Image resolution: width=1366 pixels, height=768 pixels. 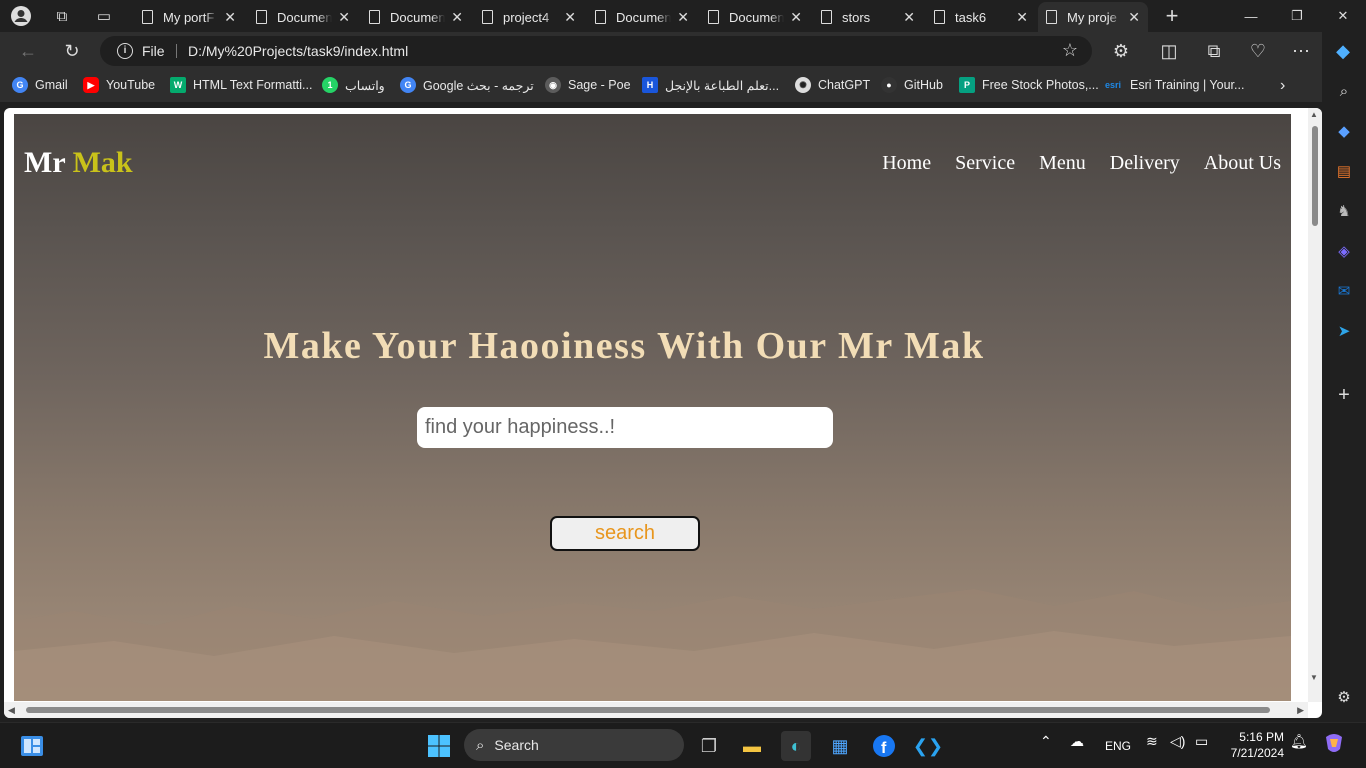 What do you see at coordinates (439, 746) in the screenshot?
I see `start-windows-icon` at bounding box center [439, 746].